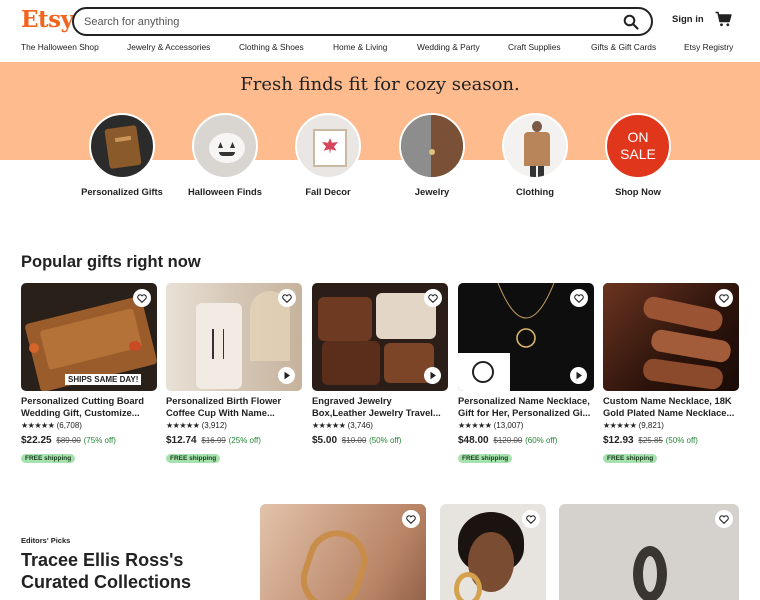  What do you see at coordinates (473, 440) in the screenshot?
I see `sale-price: $48.00` at bounding box center [473, 440].